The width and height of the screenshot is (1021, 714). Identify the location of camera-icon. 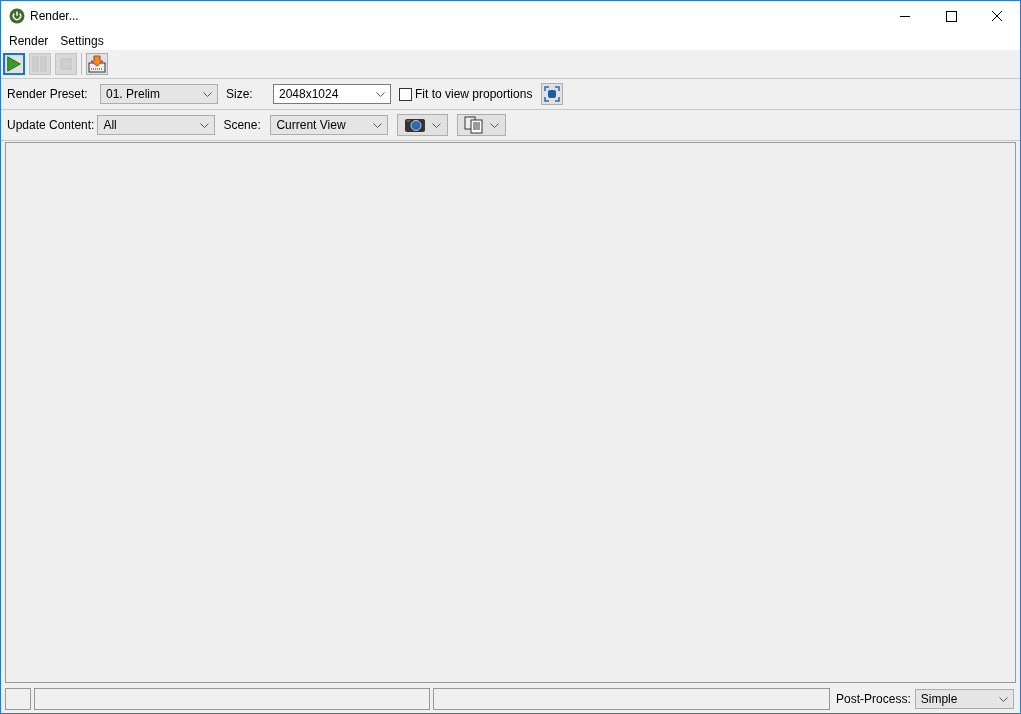
(415, 125).